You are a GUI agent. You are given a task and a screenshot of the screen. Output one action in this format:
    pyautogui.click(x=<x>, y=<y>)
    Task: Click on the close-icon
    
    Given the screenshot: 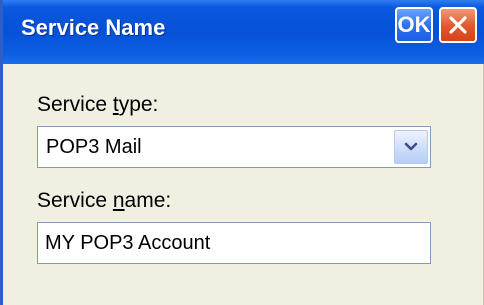 What is the action you would take?
    pyautogui.click(x=458, y=25)
    